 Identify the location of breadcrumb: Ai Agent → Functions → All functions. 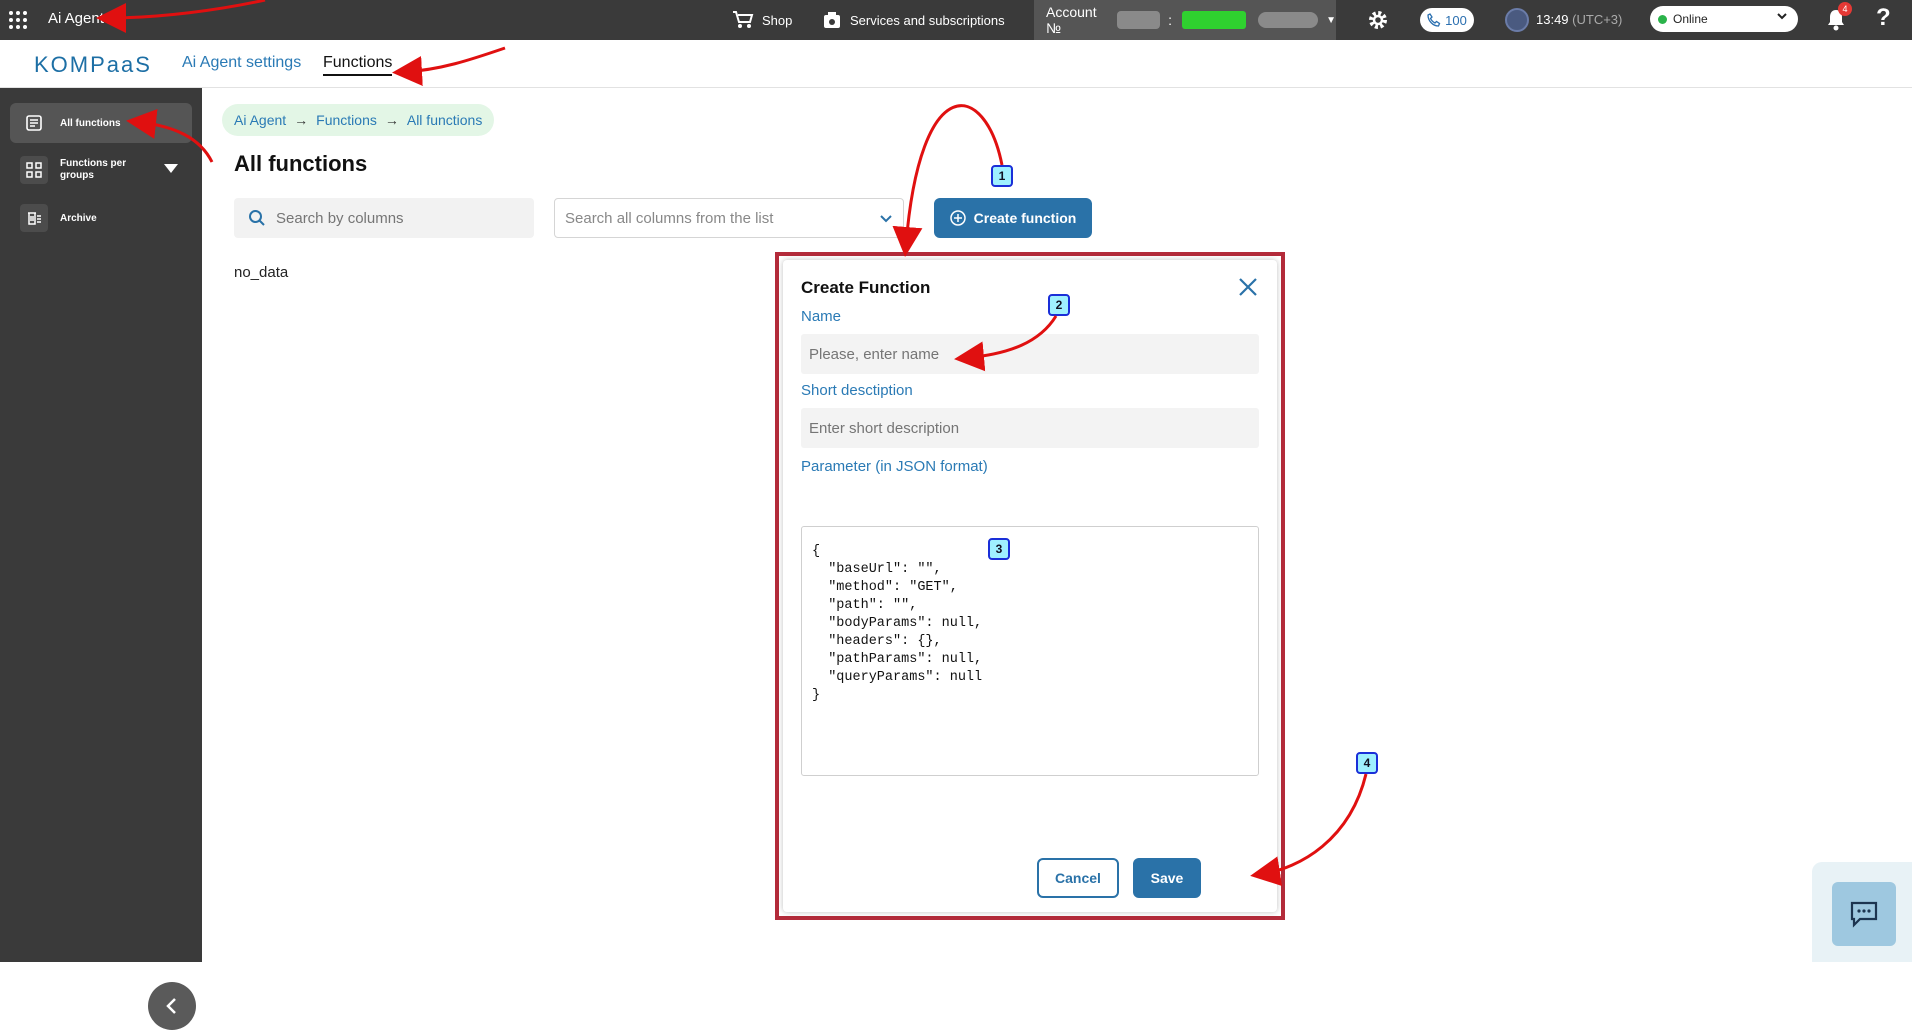
(358, 120).